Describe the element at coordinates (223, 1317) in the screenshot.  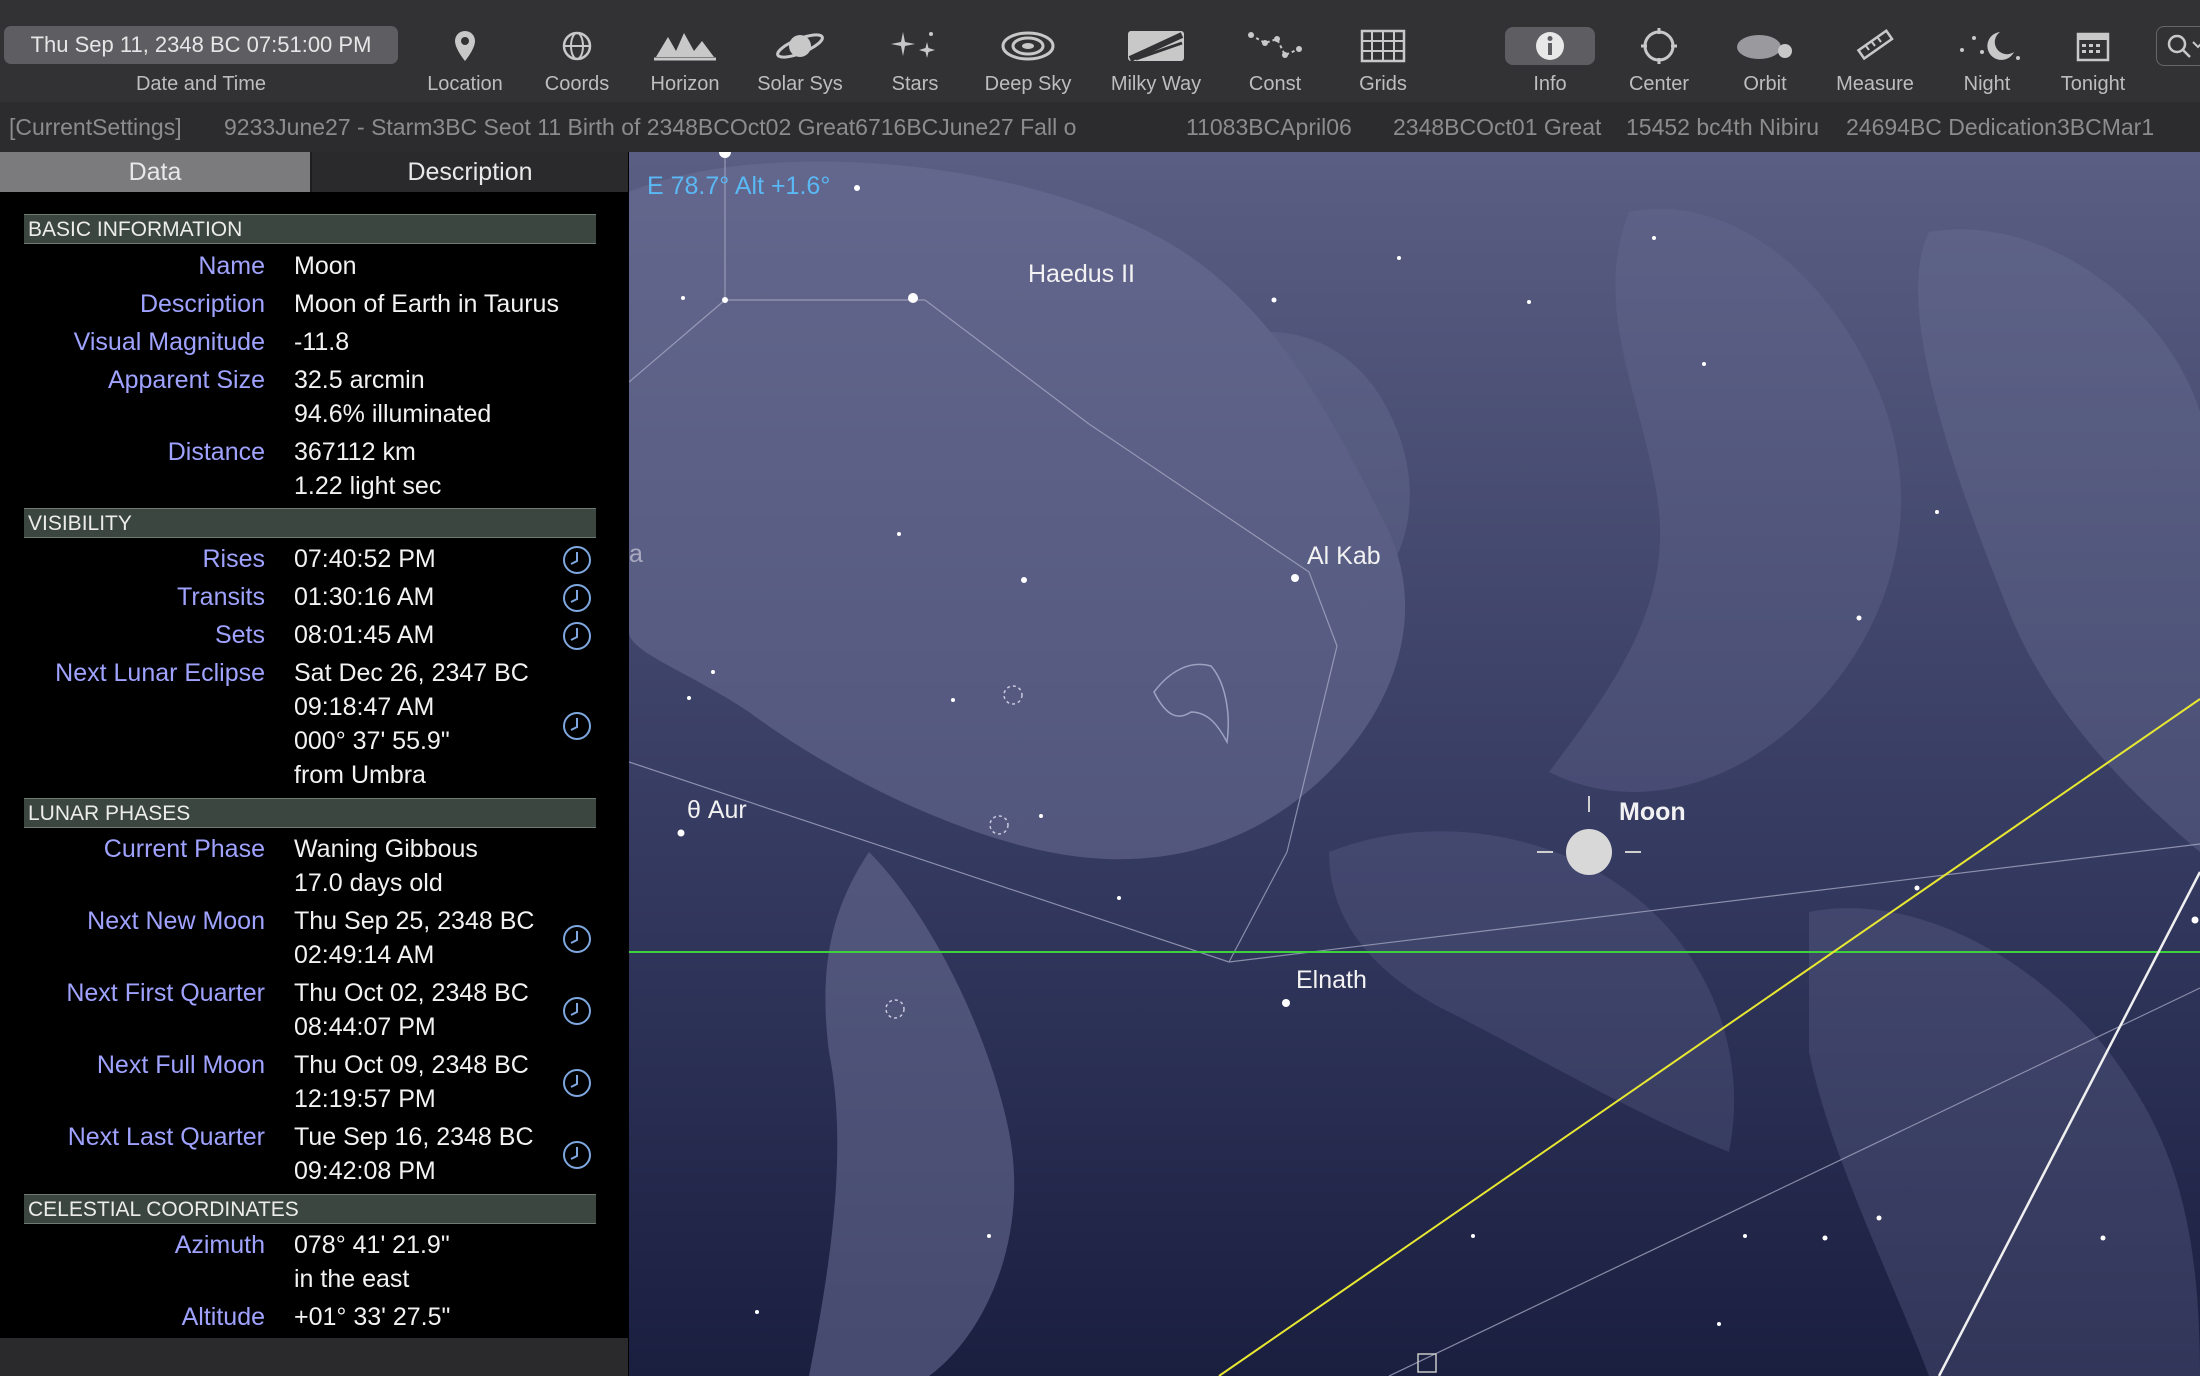
I see `altitude-key: Altitude` at that location.